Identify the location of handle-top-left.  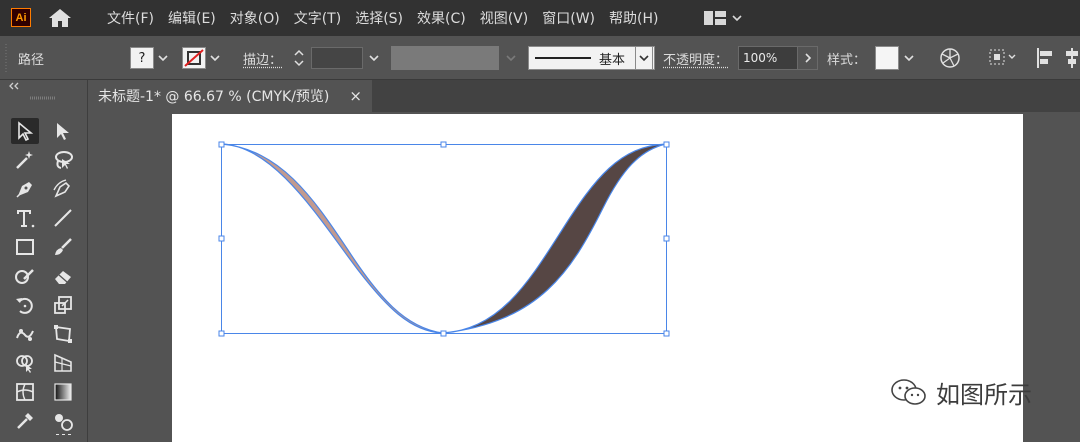
(221, 144).